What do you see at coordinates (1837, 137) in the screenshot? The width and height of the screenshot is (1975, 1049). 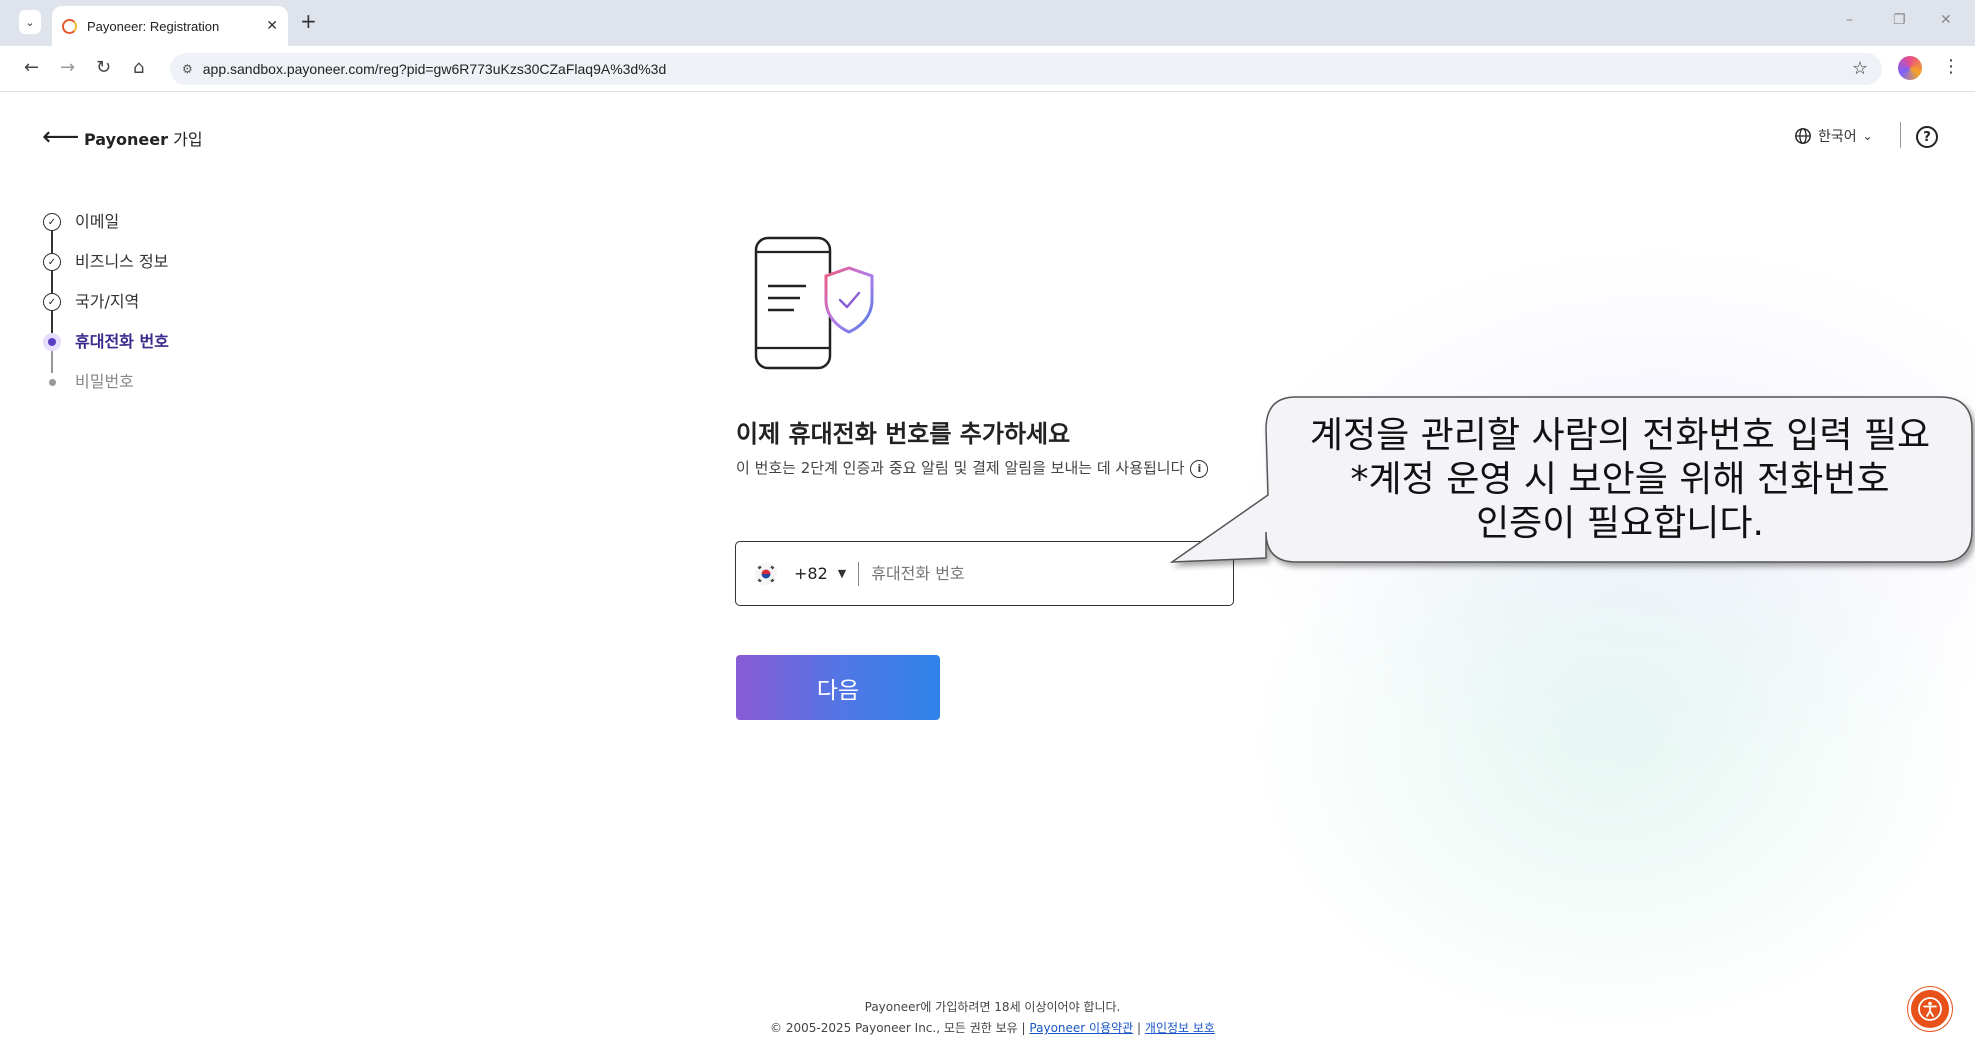 I see `language-label: 한국어` at bounding box center [1837, 137].